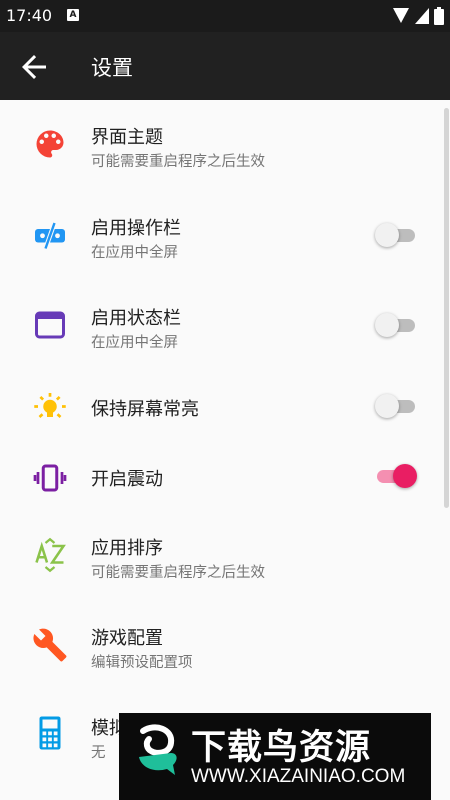 The height and width of the screenshot is (800, 450). I want to click on status-bar-toggle, so click(396, 325).